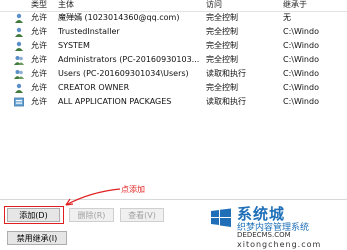  Describe the element at coordinates (74, 45) in the screenshot. I see `entry-principal: SYSTEM` at that location.